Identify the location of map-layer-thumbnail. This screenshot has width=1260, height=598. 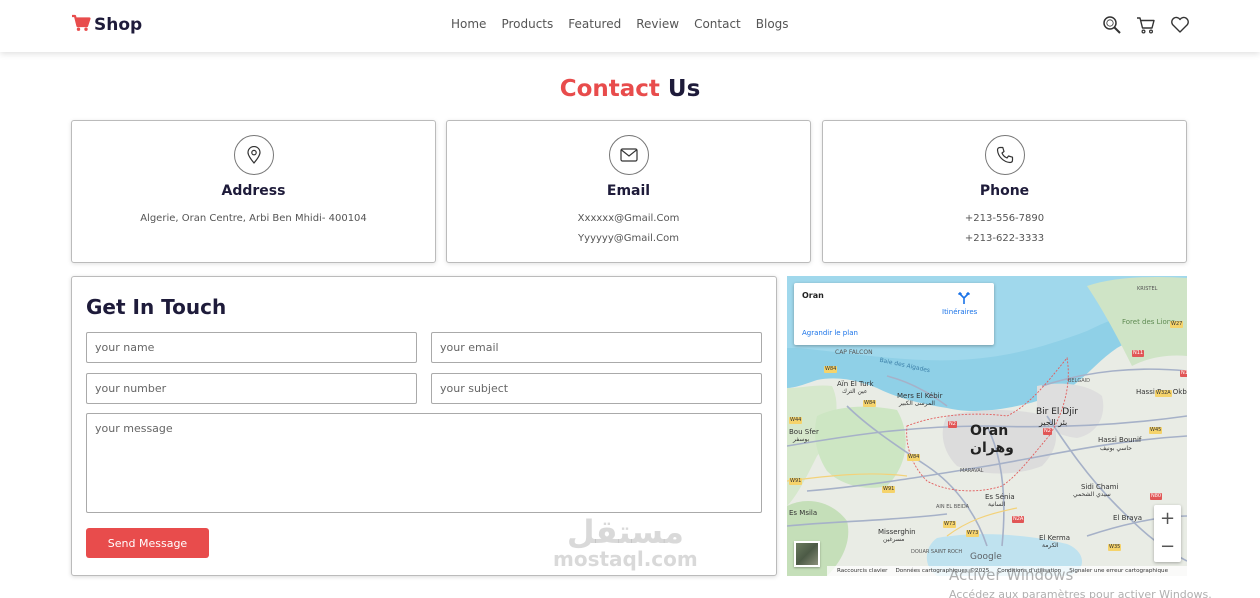
(807, 554).